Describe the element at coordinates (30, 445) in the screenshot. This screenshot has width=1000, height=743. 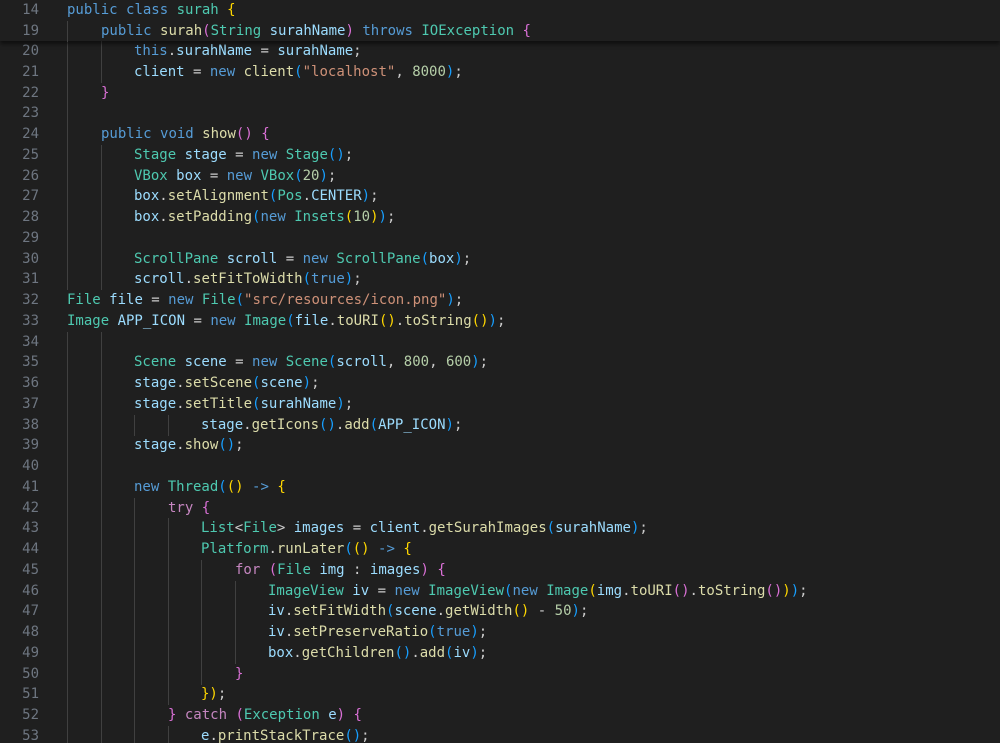
I see `line-number: 39` at that location.